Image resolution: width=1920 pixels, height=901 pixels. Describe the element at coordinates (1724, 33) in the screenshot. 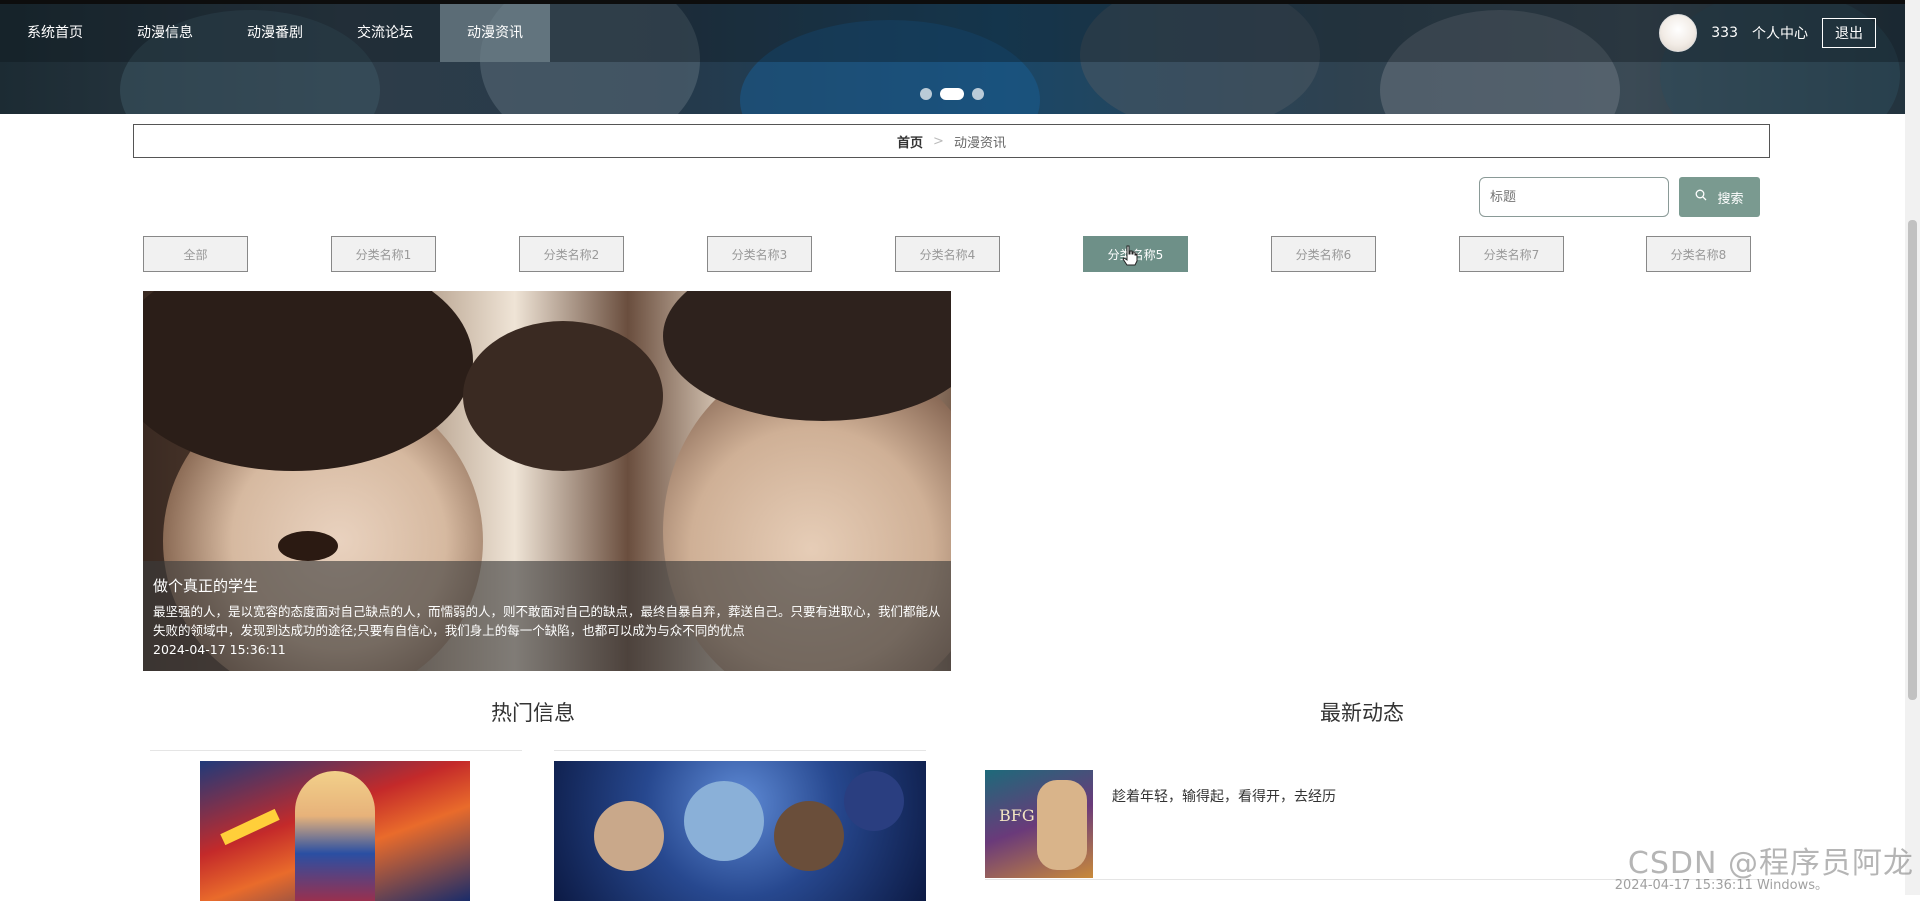

I see `username: 333` at that location.